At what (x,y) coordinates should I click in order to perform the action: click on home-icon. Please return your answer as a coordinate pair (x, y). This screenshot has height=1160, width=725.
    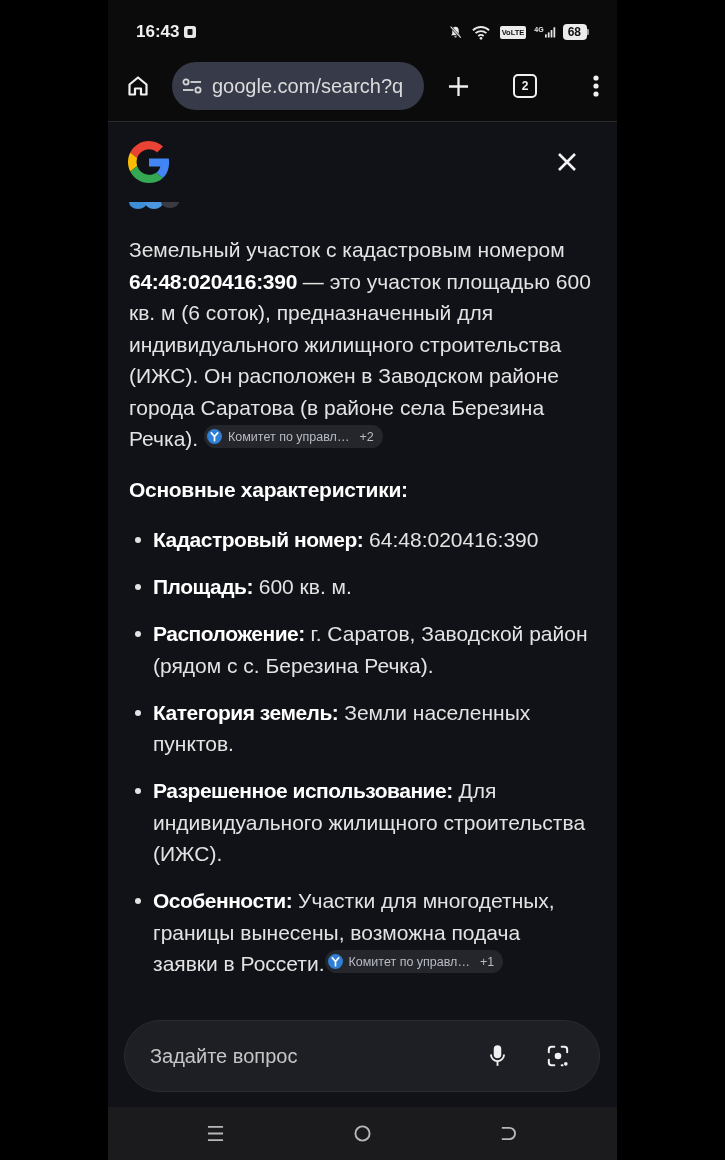
    Looking at the image, I should click on (138, 86).